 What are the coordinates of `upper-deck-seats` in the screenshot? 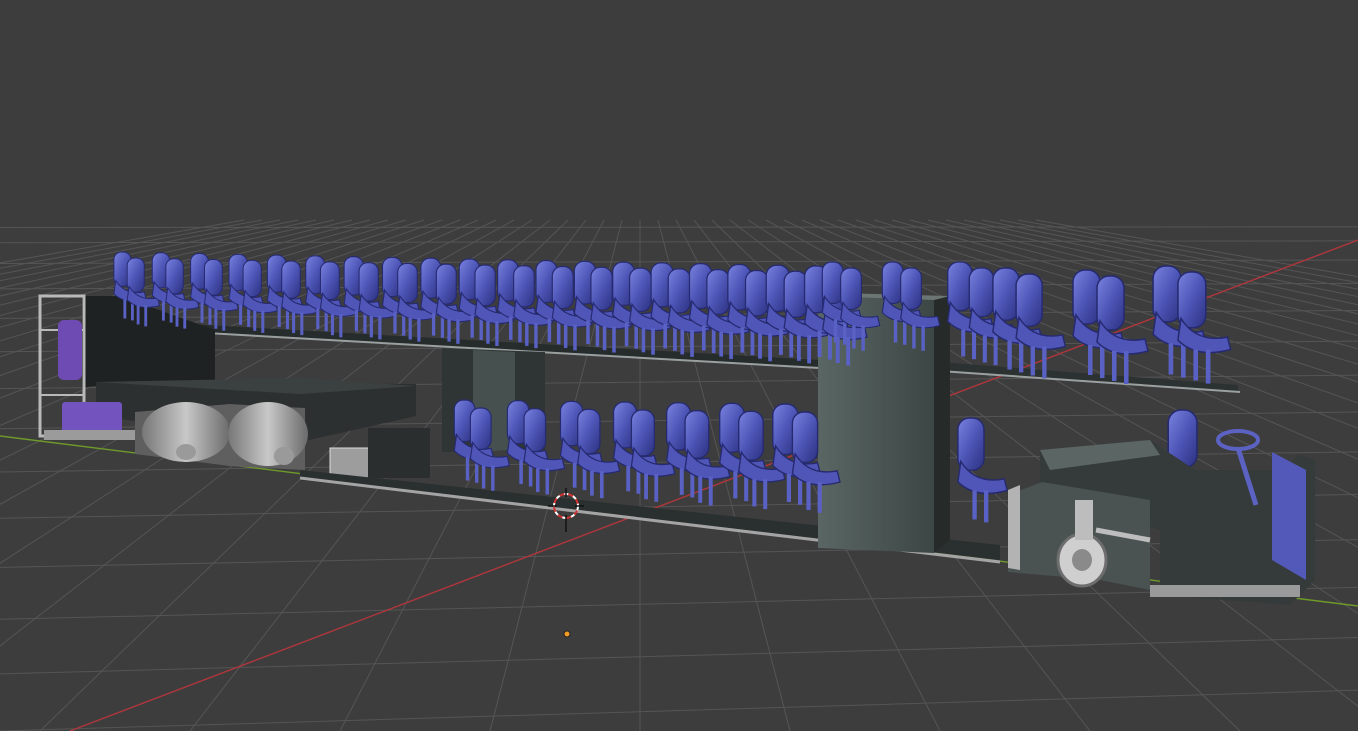 It's located at (672, 317).